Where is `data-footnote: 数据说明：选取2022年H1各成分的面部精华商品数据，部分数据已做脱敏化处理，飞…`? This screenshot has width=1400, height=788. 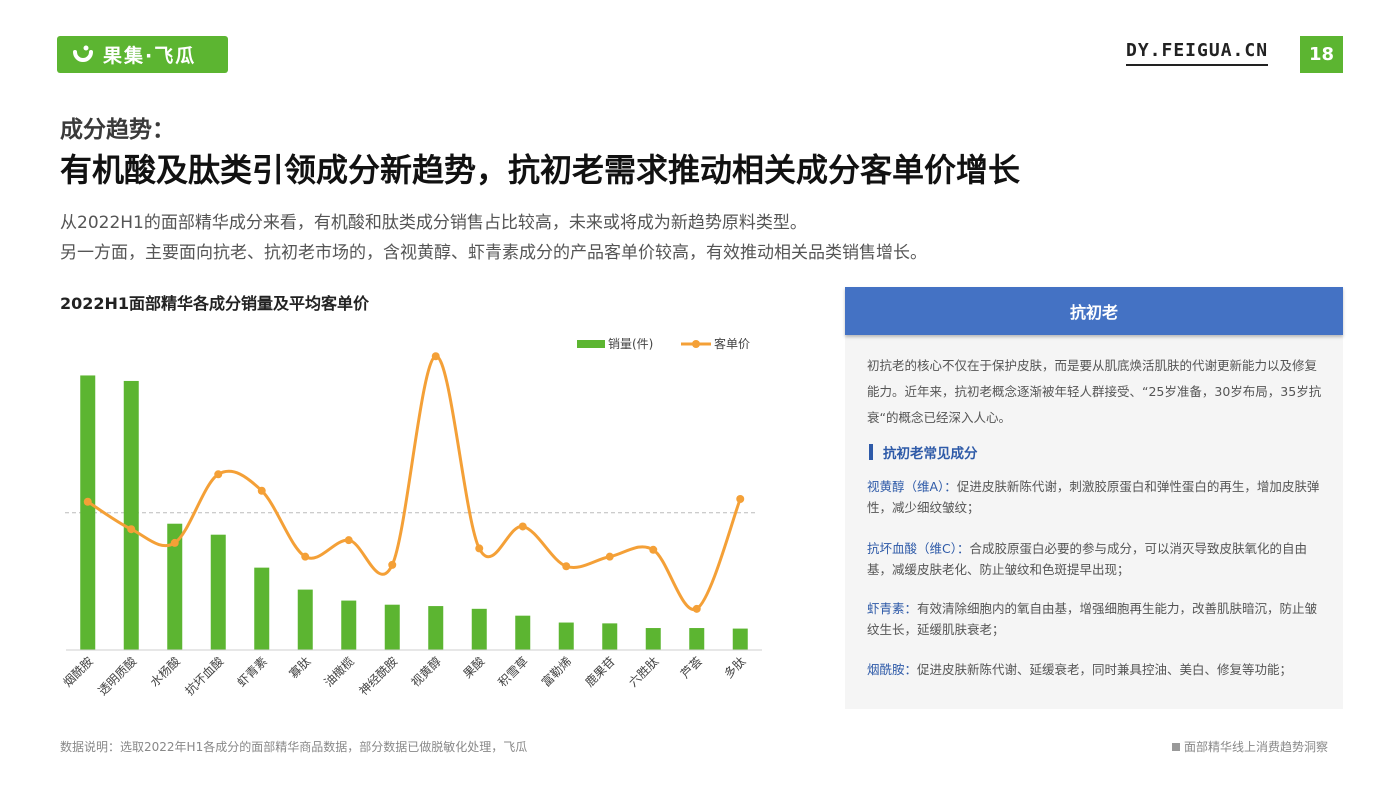
data-footnote: 数据说明：选取2022年H1各成分的面部精华商品数据，部分数据已做脱敏化处理，飞… is located at coordinates (294, 747).